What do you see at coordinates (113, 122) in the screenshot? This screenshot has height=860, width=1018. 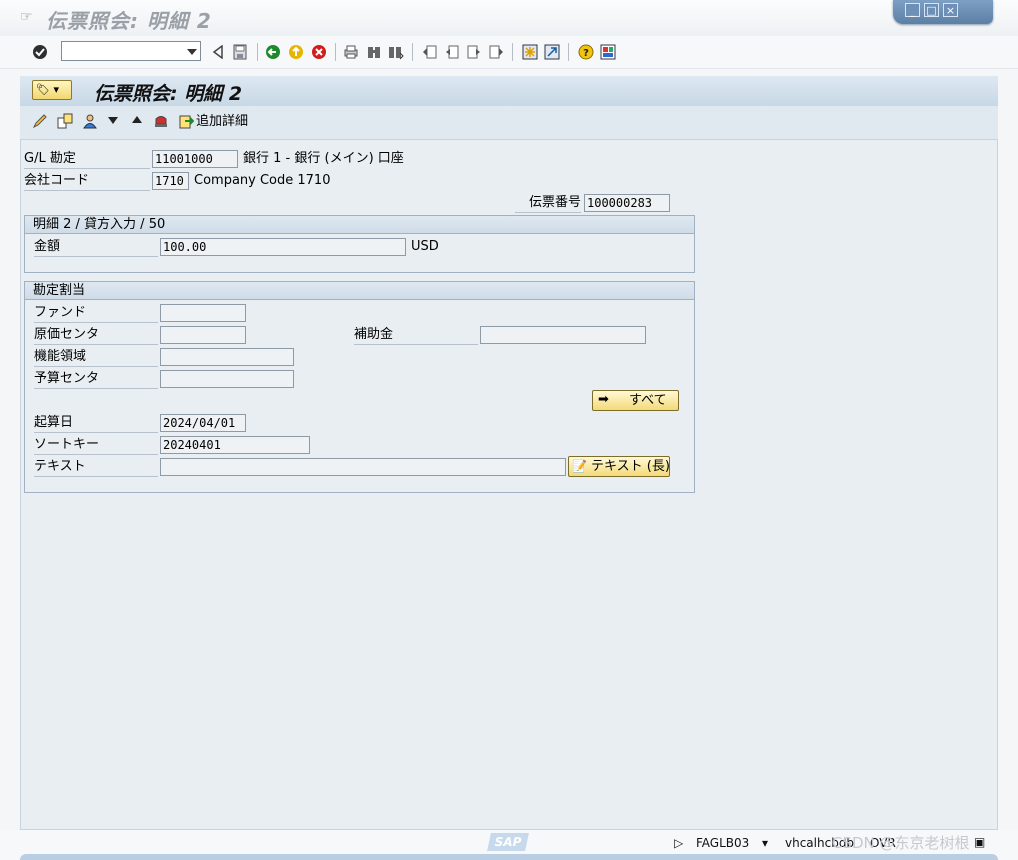 I see `next-item-icon` at bounding box center [113, 122].